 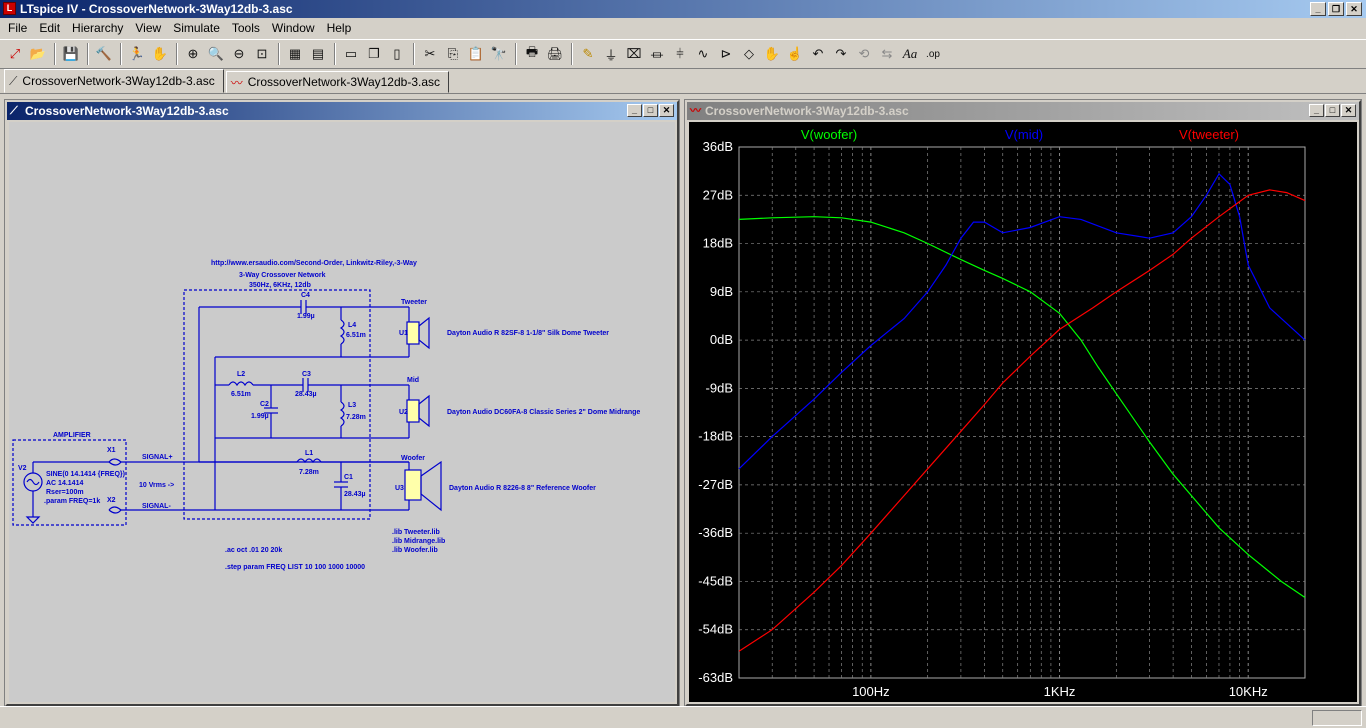 I want to click on waveform-icon: 〰, so click(x=695, y=111).